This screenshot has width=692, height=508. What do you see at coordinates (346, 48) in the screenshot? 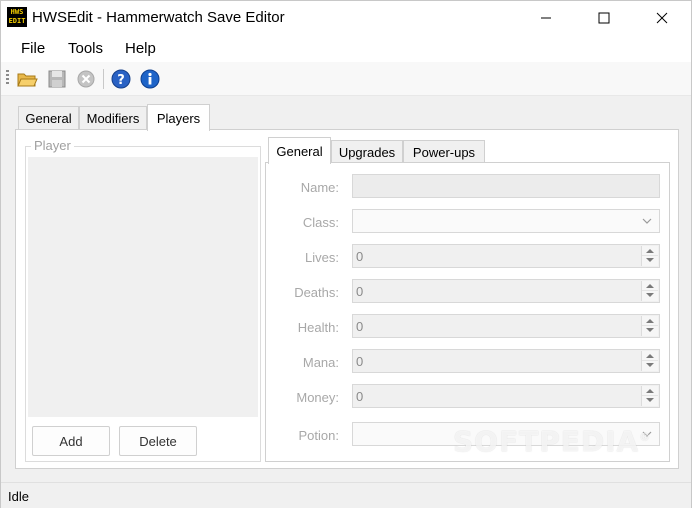
I see `menu-bar: File Tools Help` at bounding box center [346, 48].